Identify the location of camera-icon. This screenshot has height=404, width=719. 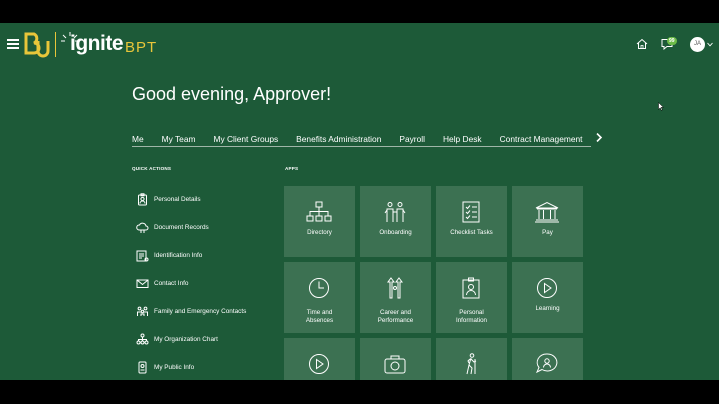
(395, 364).